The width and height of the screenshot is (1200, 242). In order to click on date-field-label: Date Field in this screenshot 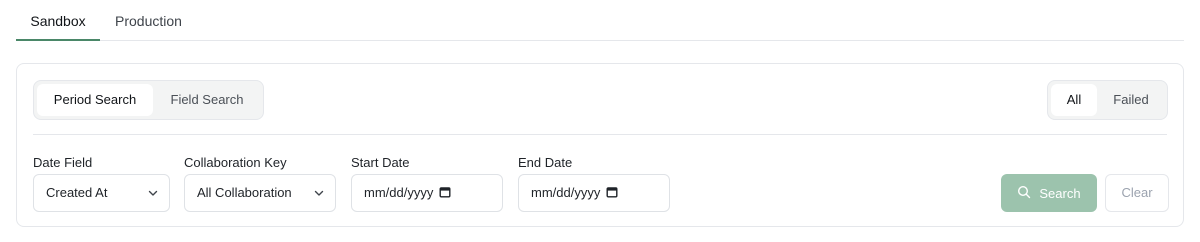, I will do `click(63, 162)`.